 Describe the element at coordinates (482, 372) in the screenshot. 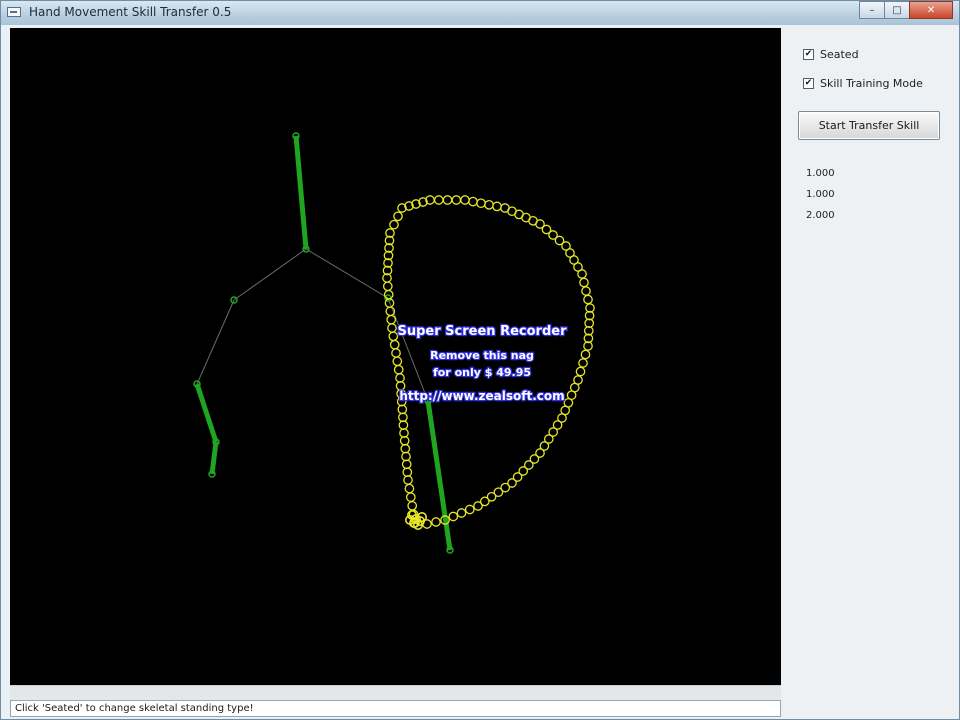

I see `watermark-line-price: for only $ 49.95` at that location.